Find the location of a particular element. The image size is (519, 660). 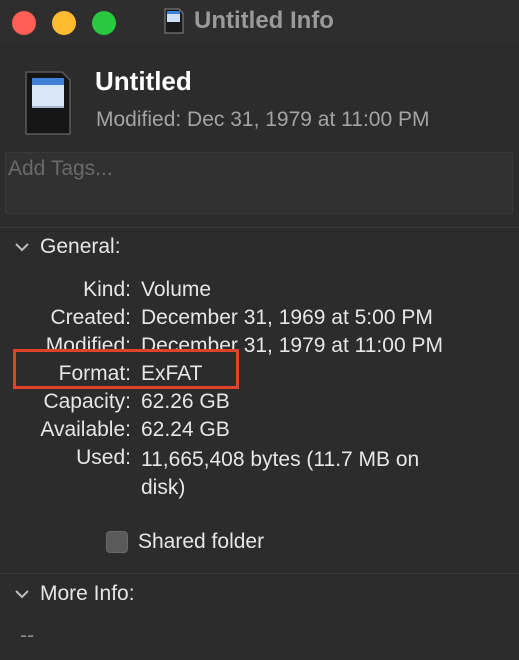

highlight-annotation-box is located at coordinates (126, 369).